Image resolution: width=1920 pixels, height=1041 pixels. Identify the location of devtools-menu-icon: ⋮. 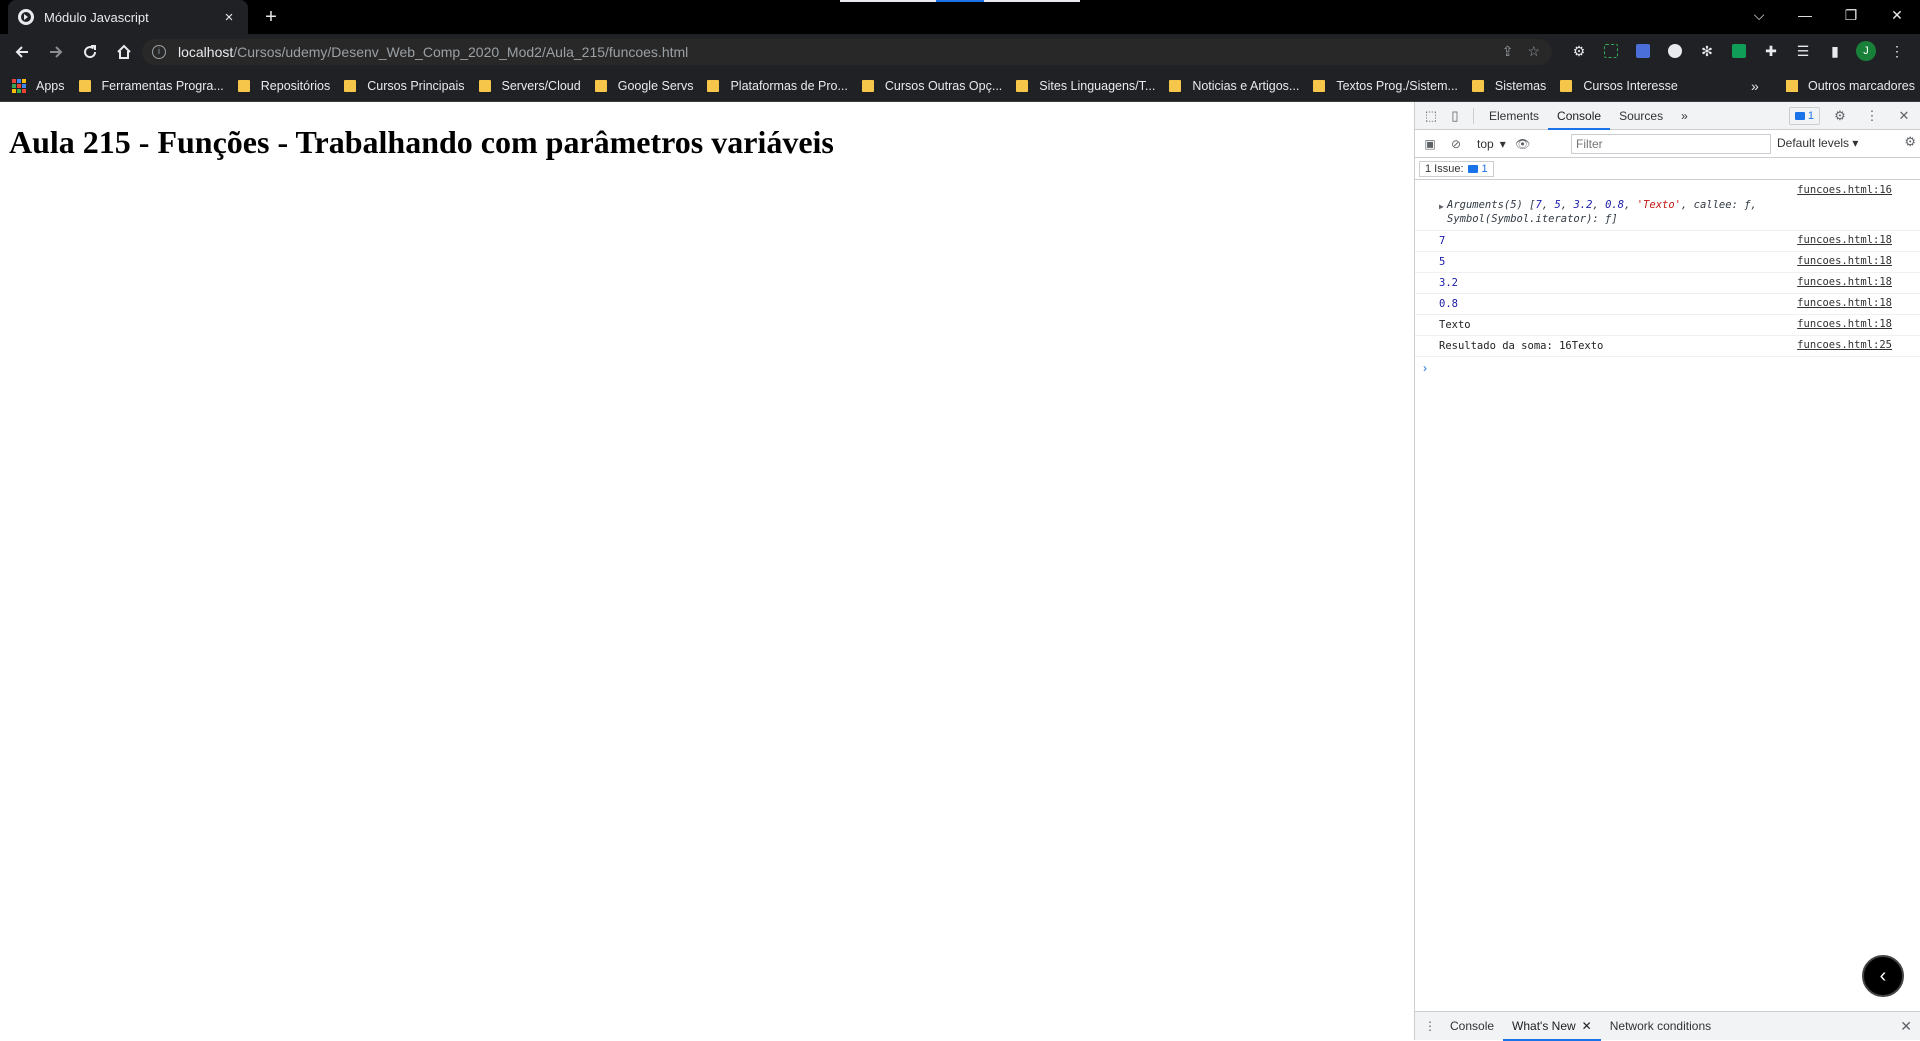
(1872, 116).